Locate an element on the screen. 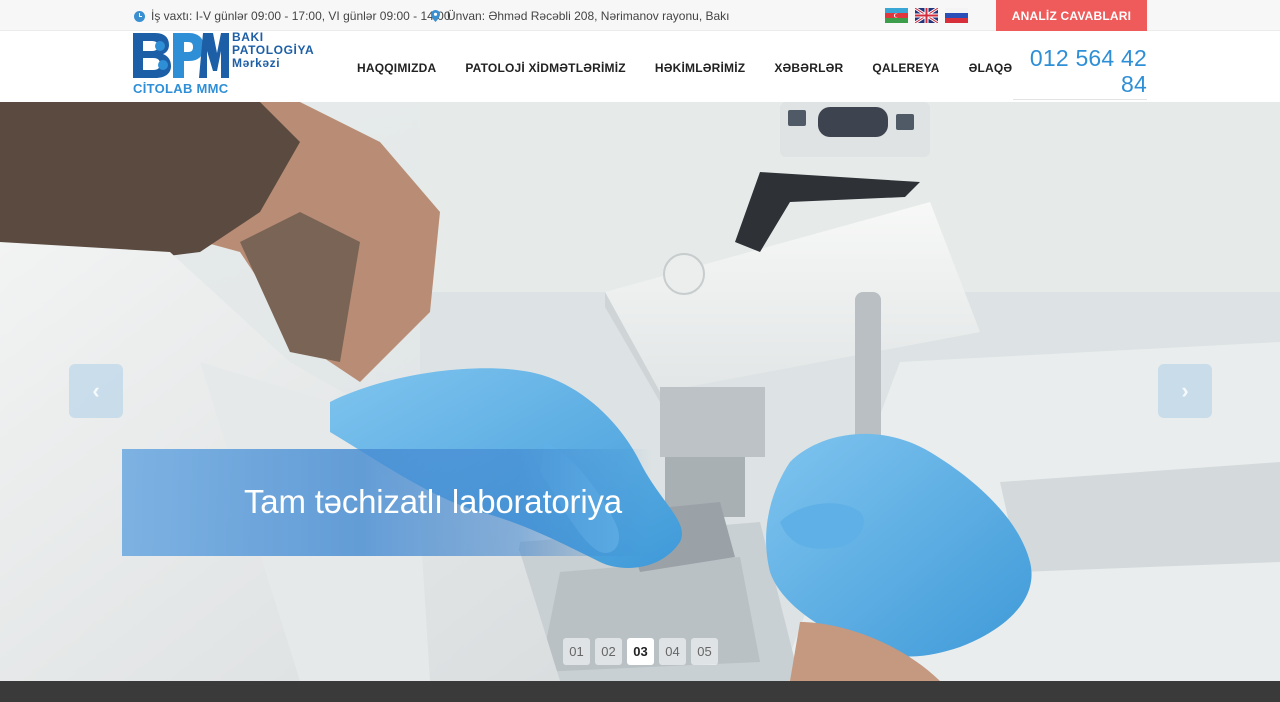 The width and height of the screenshot is (1280, 702). language-switcher is located at coordinates (926, 15).